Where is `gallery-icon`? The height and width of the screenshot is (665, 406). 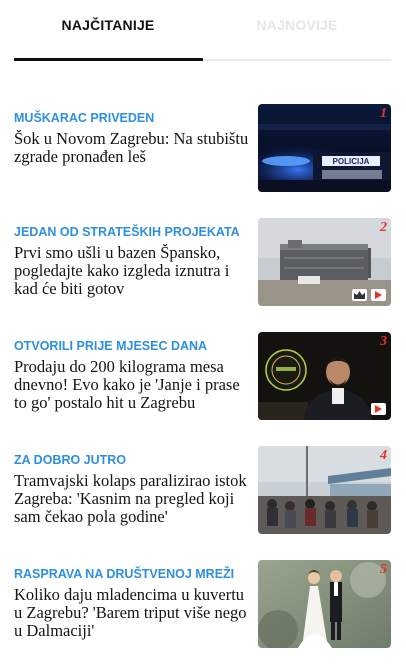 gallery-icon is located at coordinates (359, 295).